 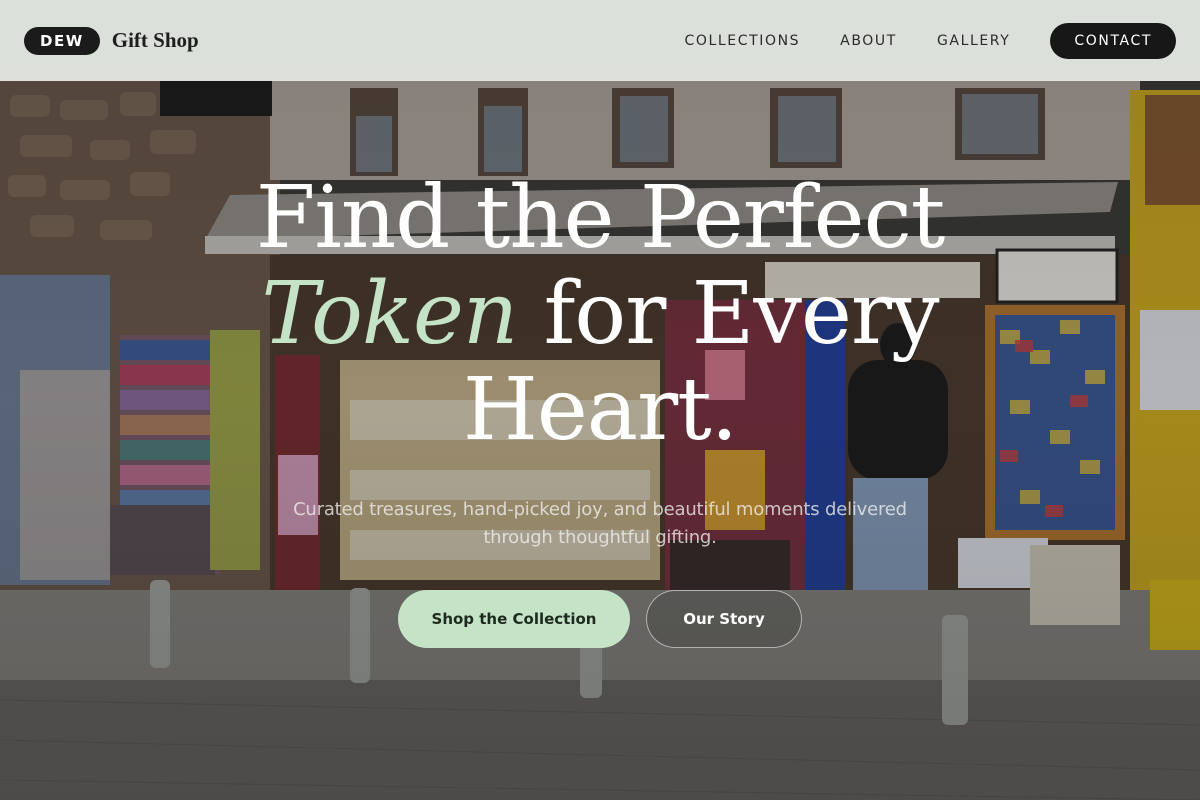 What do you see at coordinates (868, 41) in the screenshot?
I see `nav-link-about: ABOUT` at bounding box center [868, 41].